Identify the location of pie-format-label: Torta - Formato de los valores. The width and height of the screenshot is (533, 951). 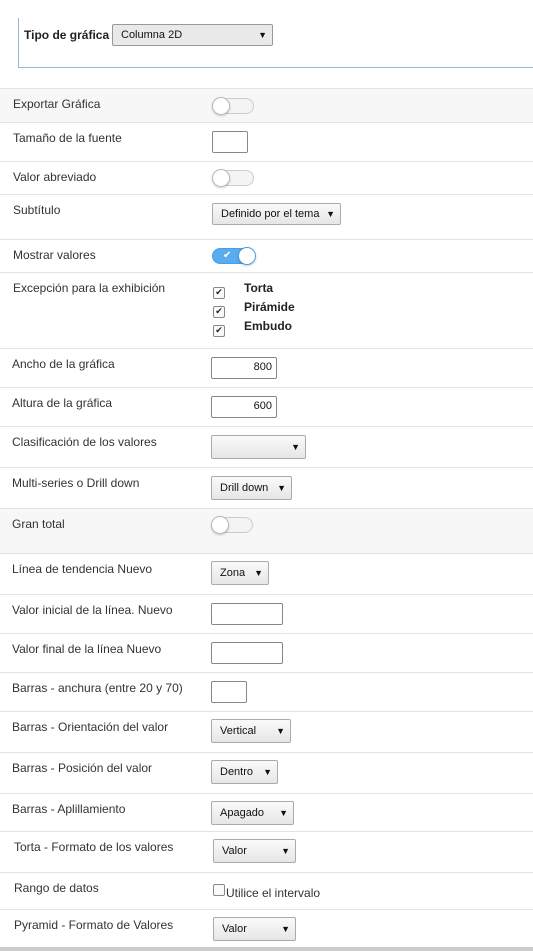
(94, 847).